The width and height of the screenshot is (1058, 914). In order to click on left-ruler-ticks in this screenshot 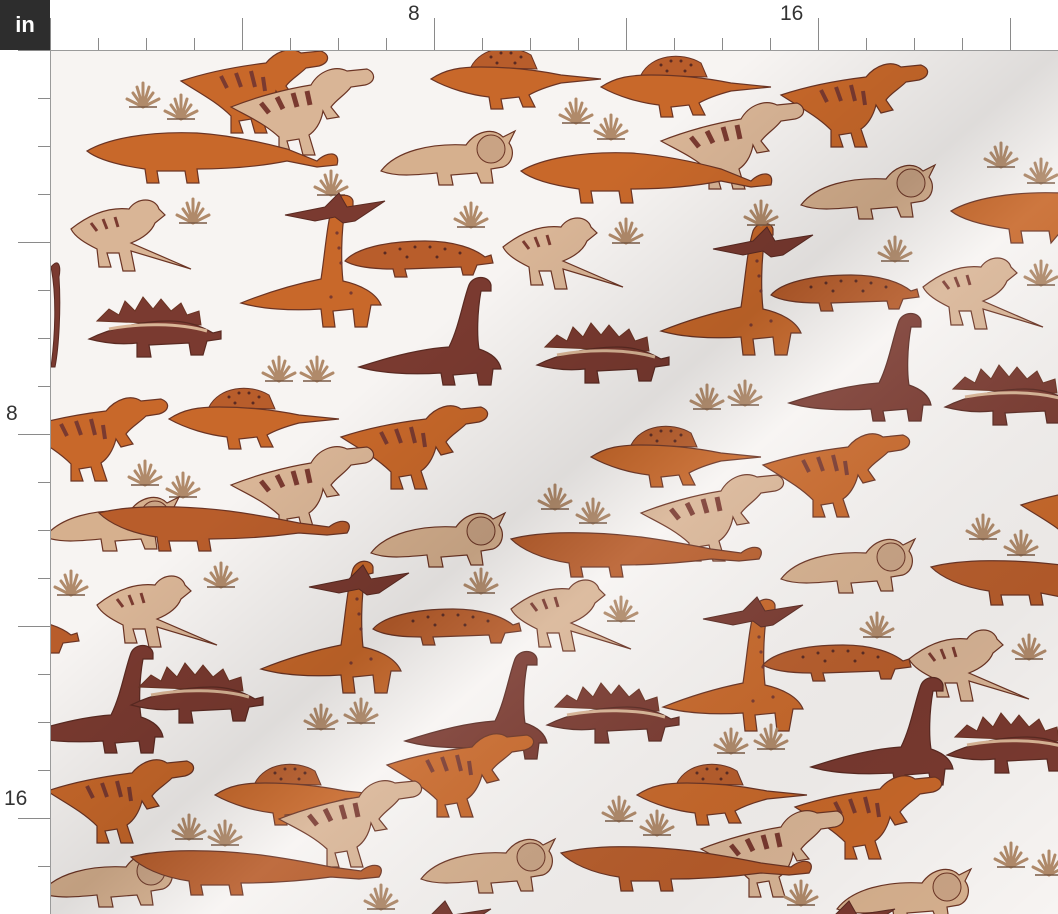, I will do `click(34, 458)`.